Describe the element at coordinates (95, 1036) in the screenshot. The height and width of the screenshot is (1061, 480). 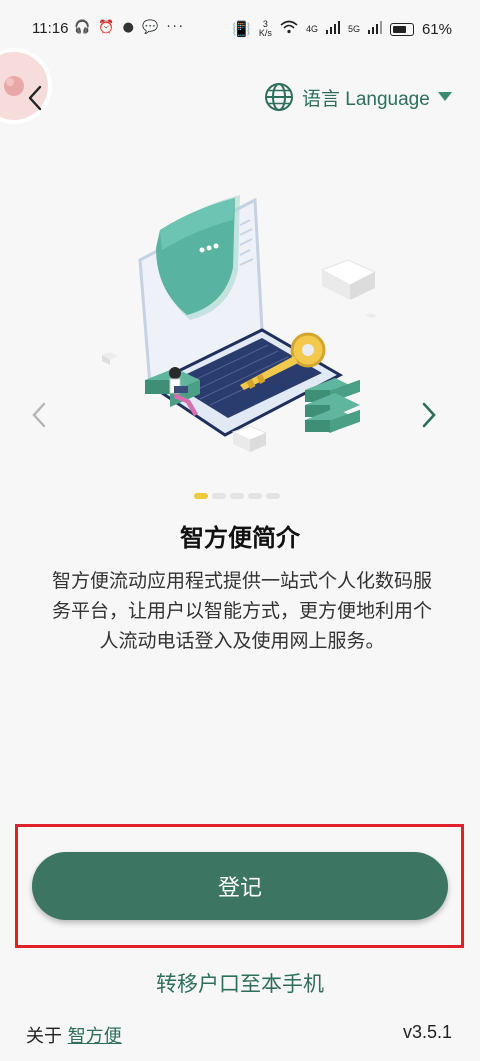
I see `about-app-link: 智方便` at that location.